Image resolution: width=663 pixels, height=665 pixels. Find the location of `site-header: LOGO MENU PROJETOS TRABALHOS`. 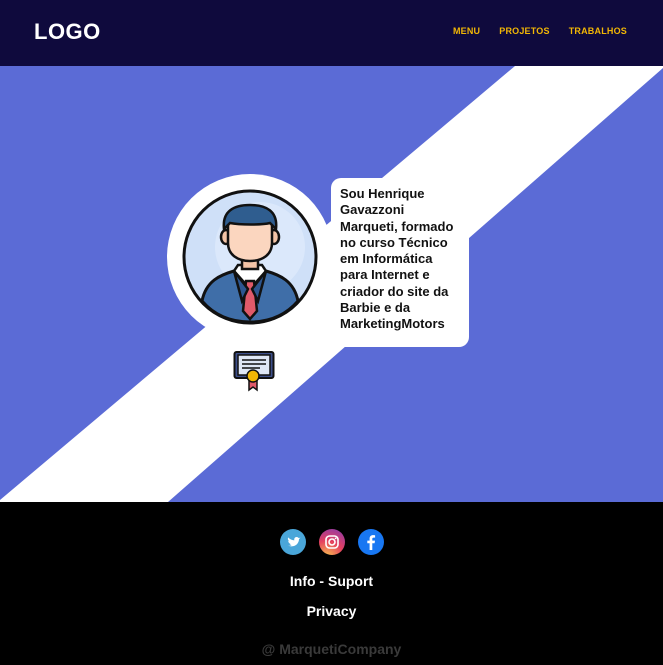

site-header: LOGO MENU PROJETOS TRABALHOS is located at coordinates (331, 33).